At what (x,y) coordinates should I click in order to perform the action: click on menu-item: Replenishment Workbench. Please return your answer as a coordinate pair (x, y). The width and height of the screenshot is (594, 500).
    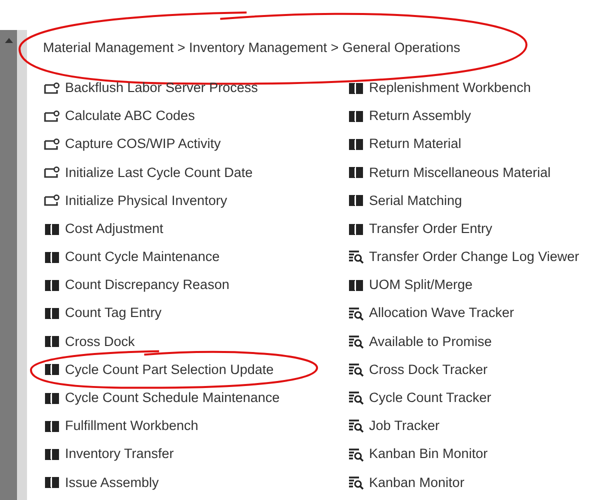
    Looking at the image, I should click on (450, 88).